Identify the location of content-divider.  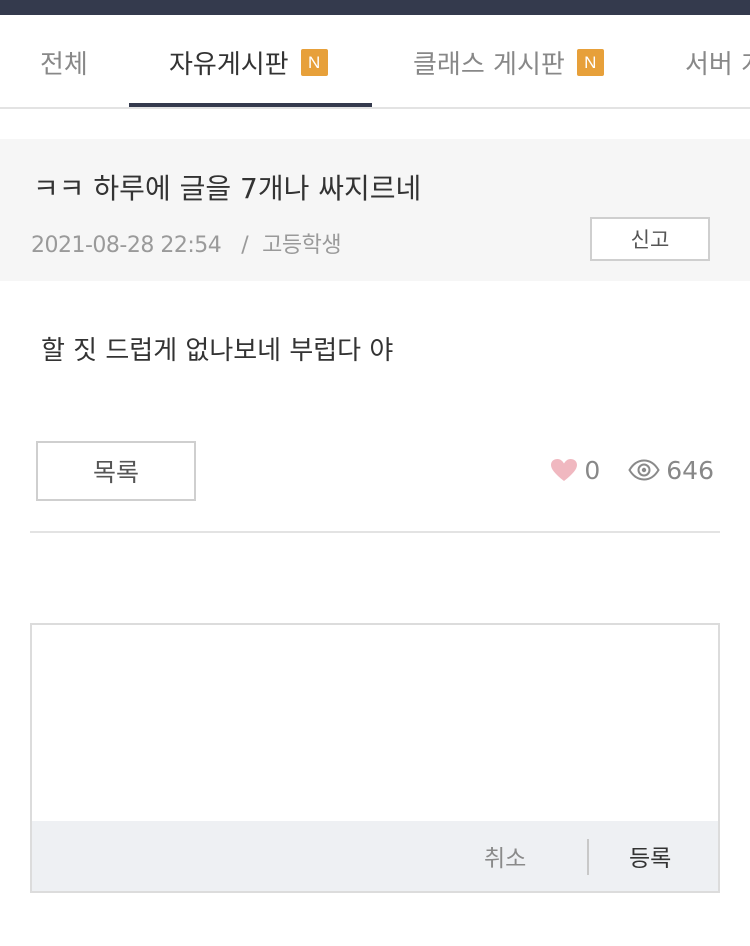
(375, 532).